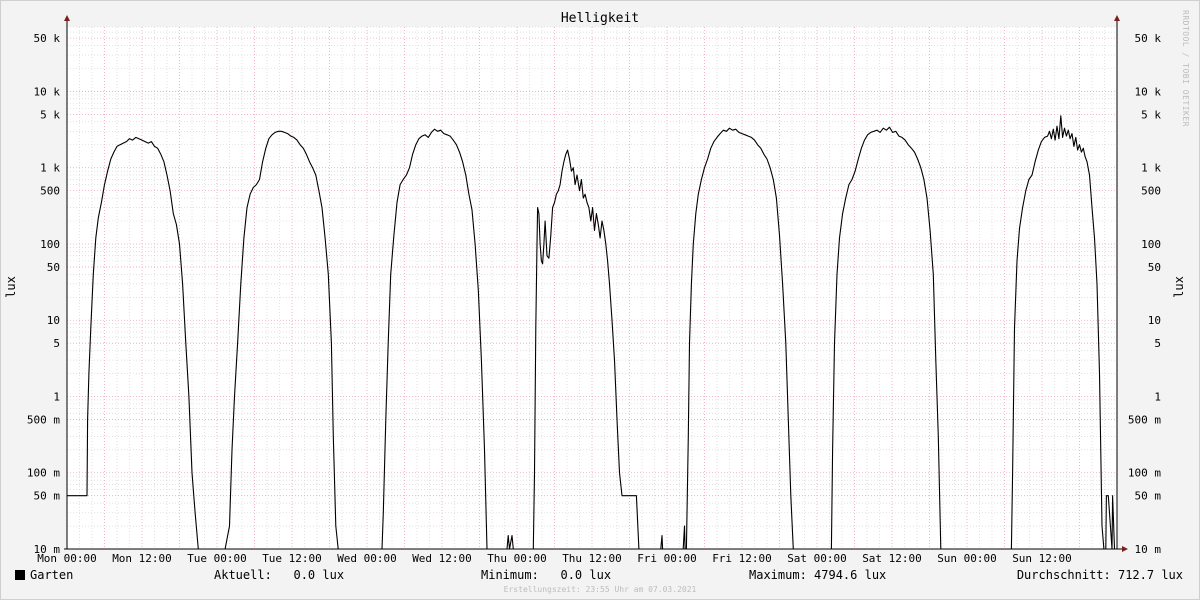  Describe the element at coordinates (1151, 168) in the screenshot. I see `y-tick-label-right: 1 k` at that location.